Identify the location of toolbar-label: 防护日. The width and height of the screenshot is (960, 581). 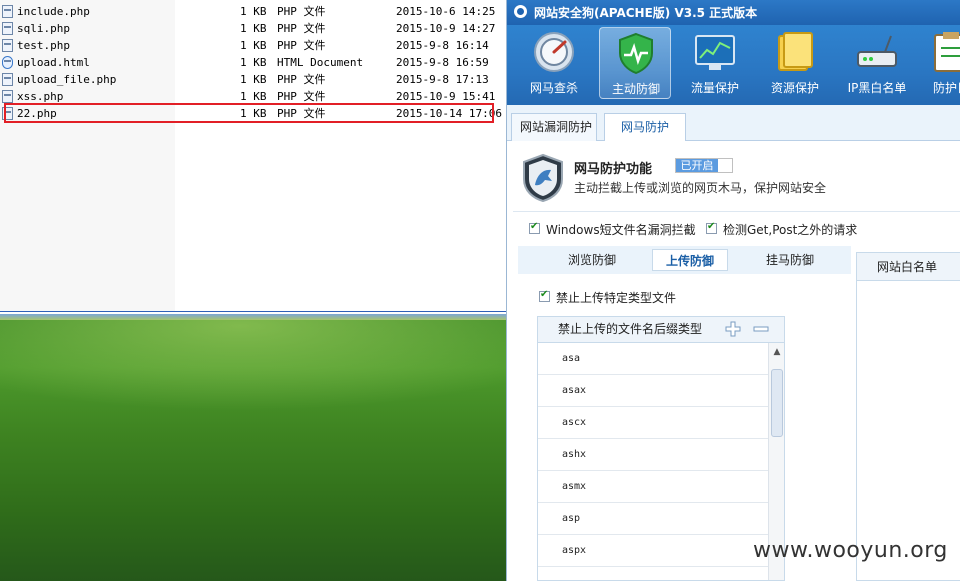
(946, 88).